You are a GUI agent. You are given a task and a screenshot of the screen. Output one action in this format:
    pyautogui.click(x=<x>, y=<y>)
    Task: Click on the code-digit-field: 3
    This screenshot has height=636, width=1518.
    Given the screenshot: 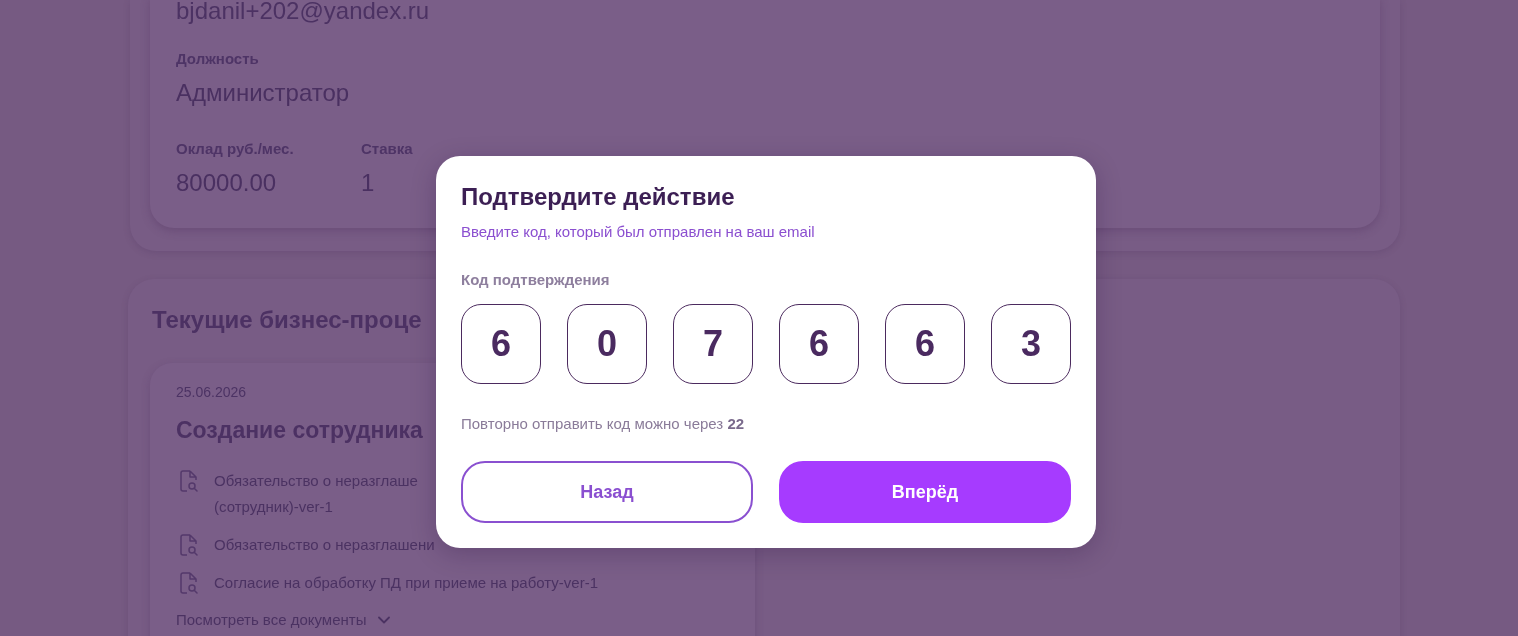 What is the action you would take?
    pyautogui.click(x=1031, y=344)
    